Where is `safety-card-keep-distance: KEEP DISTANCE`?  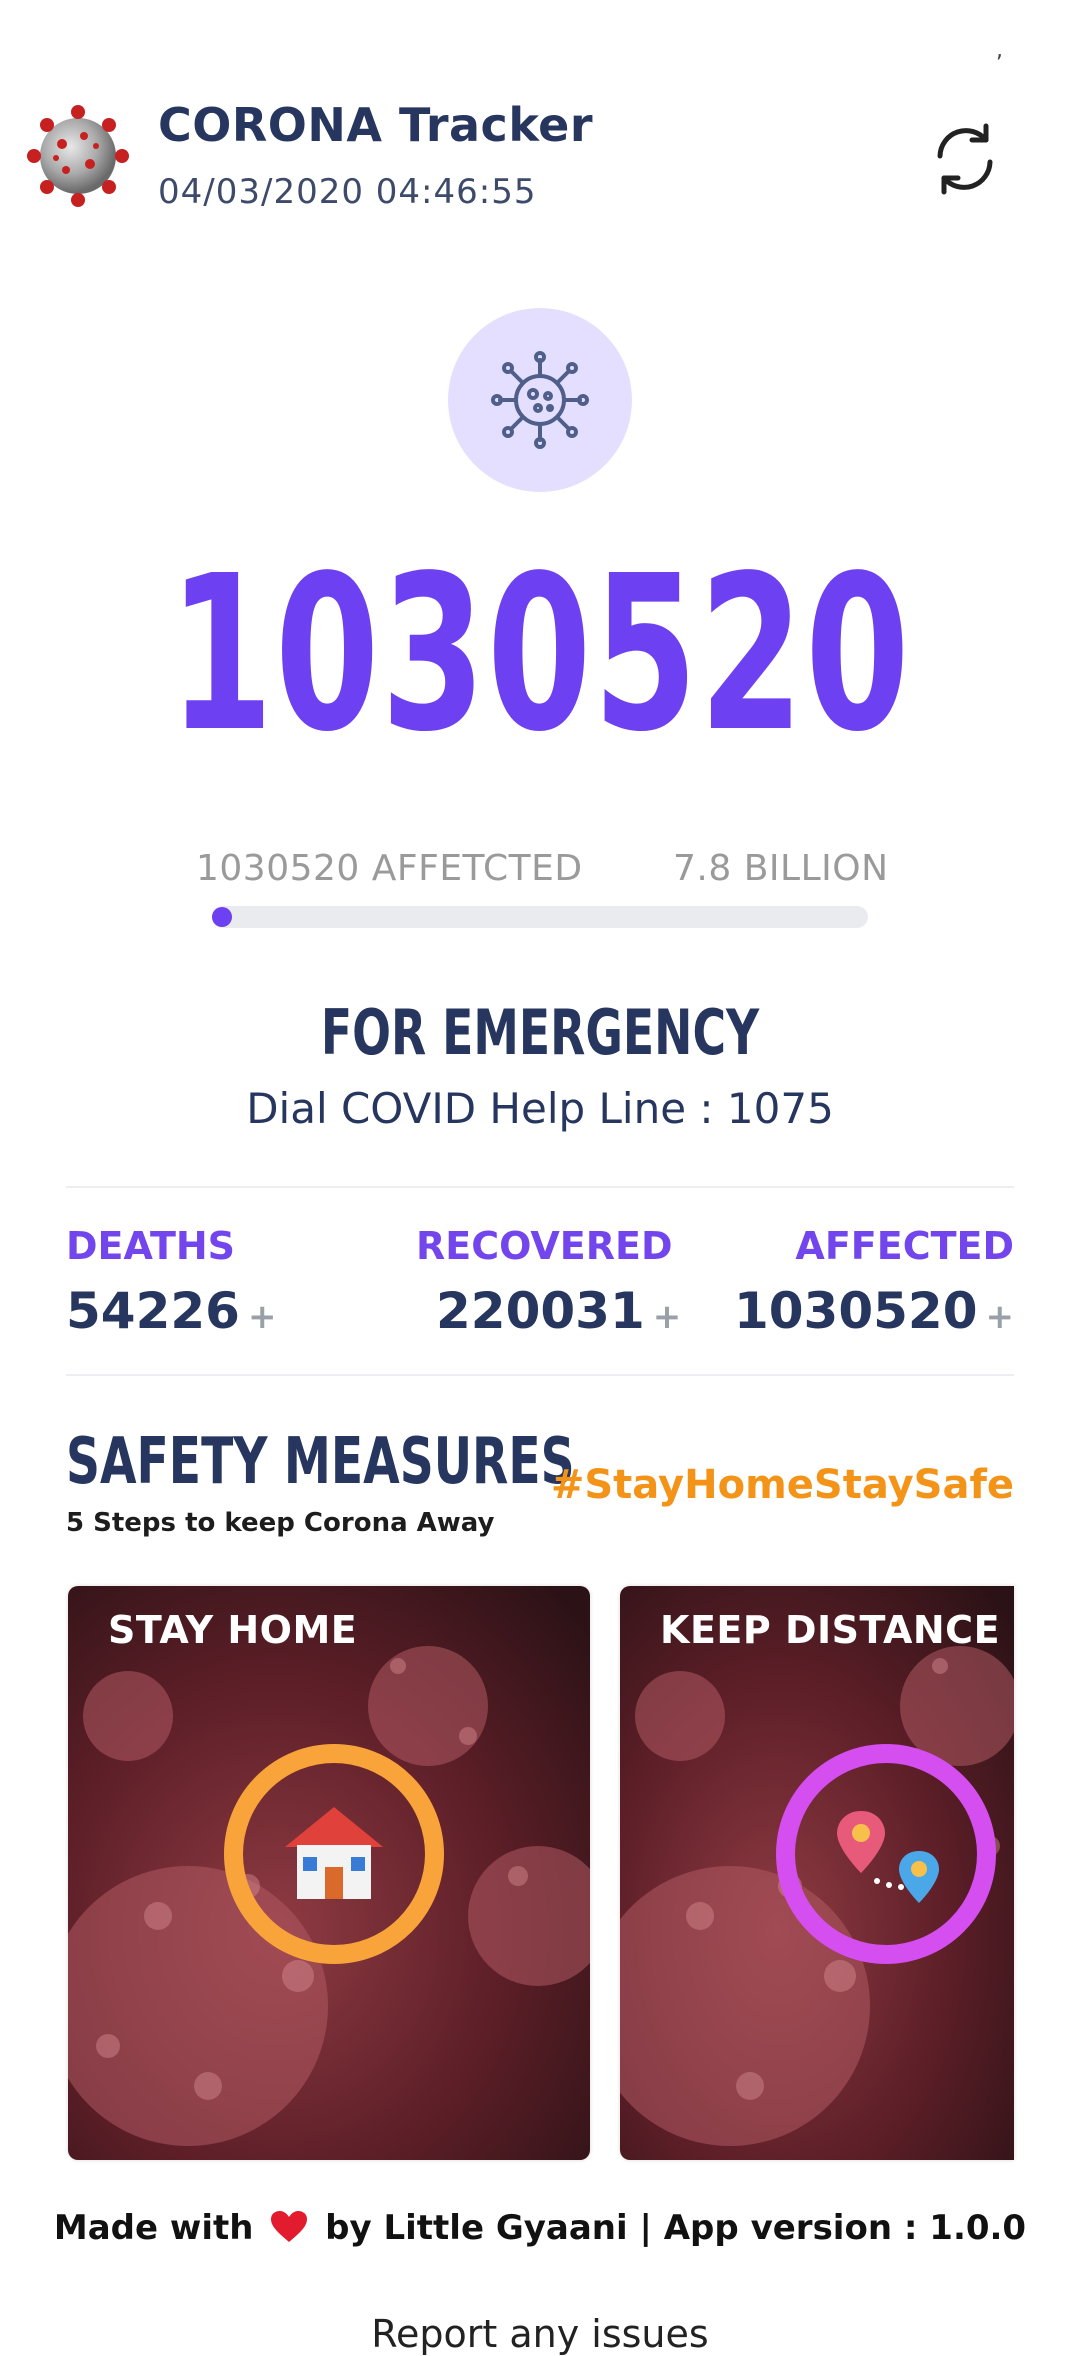 safety-card-keep-distance: KEEP DISTANCE is located at coordinates (817, 1873).